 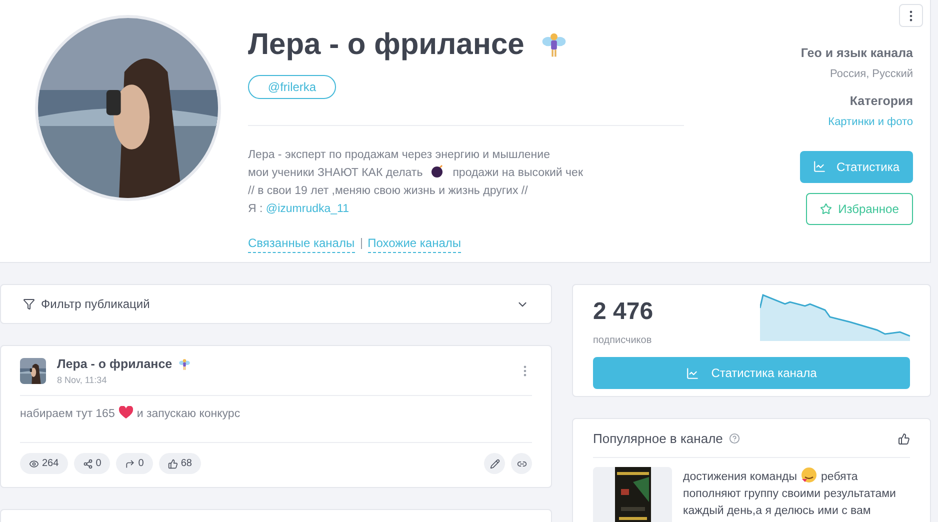 What do you see at coordinates (82, 380) in the screenshot?
I see `post-date: 8 Nov, 11:34` at bounding box center [82, 380].